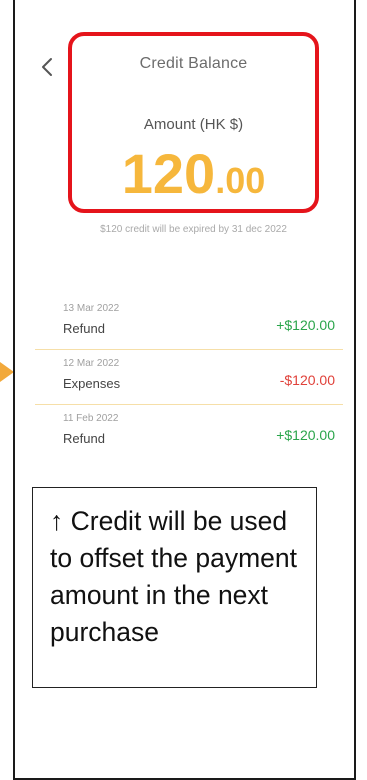 This screenshot has width=367, height=780. I want to click on transaction-row: 11 Feb 2022 Refund +$120.00, so click(189, 432).